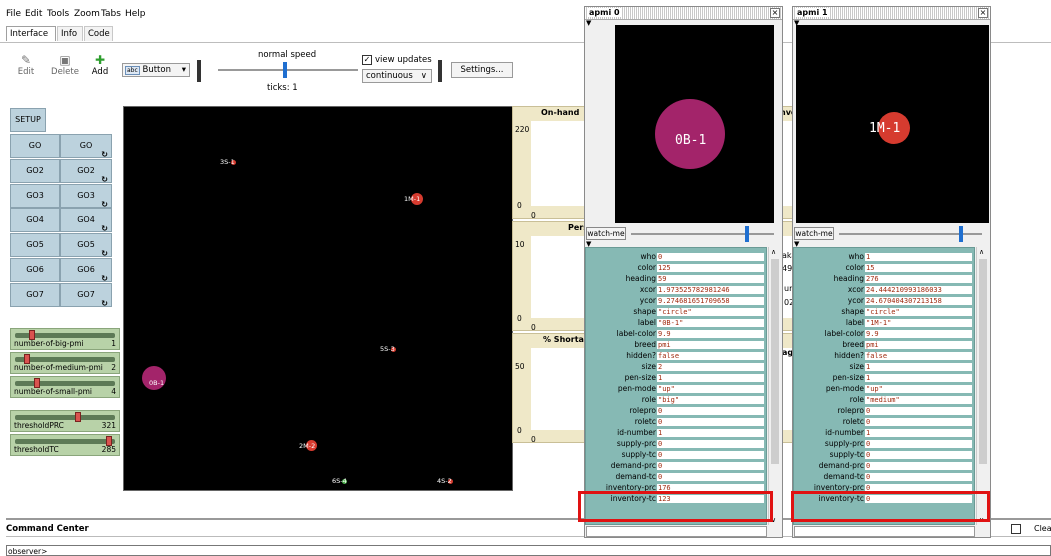 The height and width of the screenshot is (556, 1051). What do you see at coordinates (156, 70) in the screenshot?
I see `widget-type-select: abc Button ▾` at bounding box center [156, 70].